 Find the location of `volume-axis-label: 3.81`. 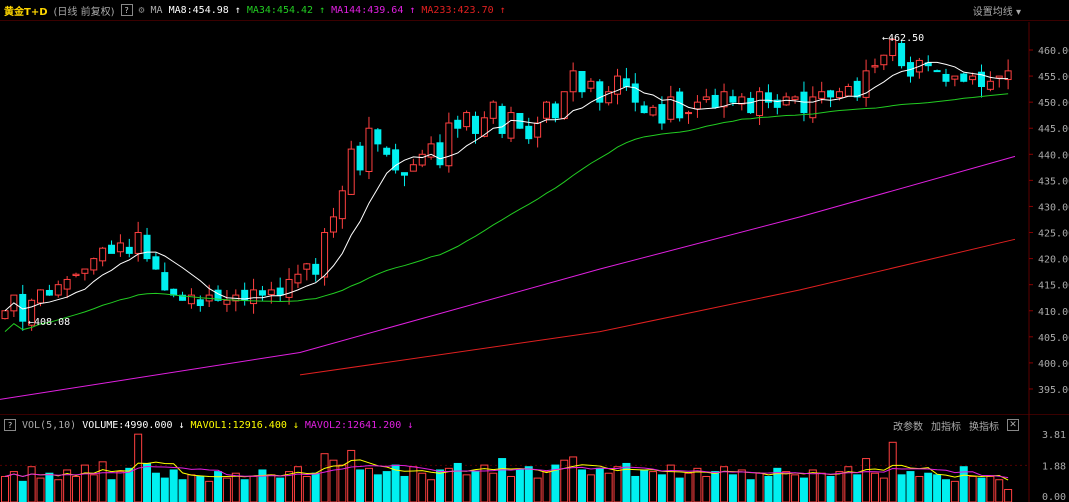

volume-axis-label: 3.81 is located at coordinates (1054, 435).